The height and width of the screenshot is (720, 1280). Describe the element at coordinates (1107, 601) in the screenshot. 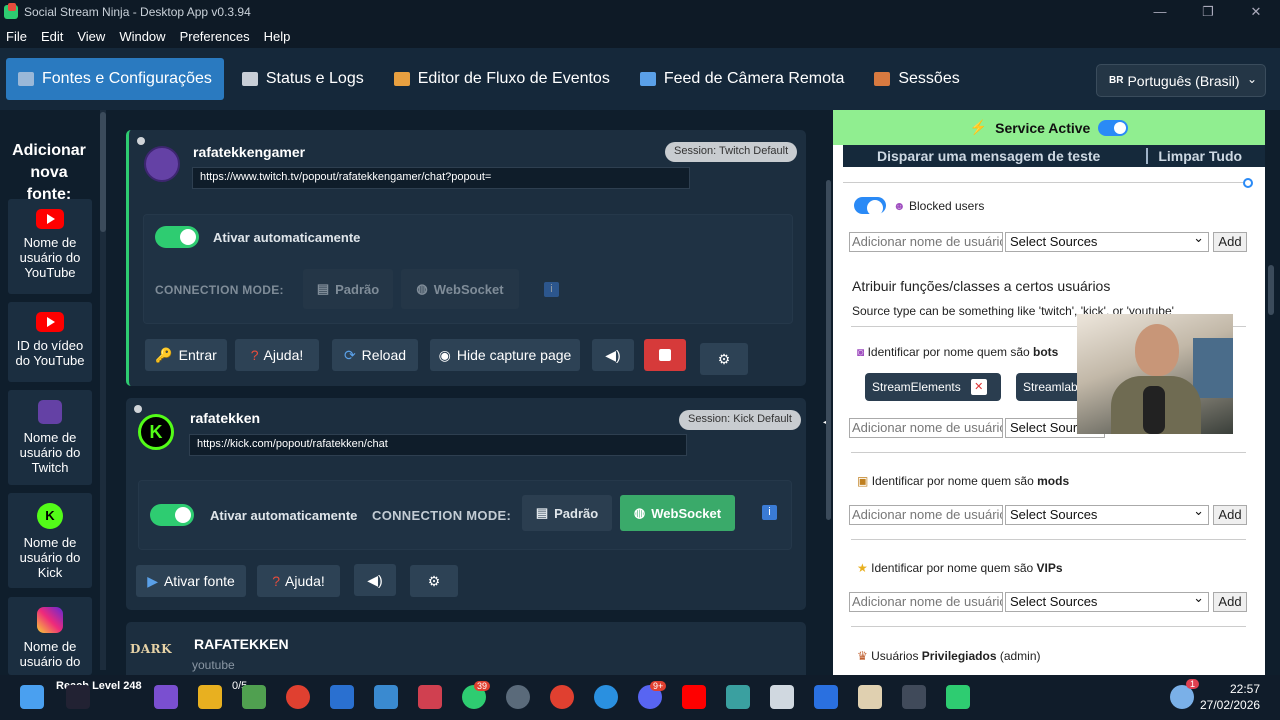

I see `vips-sources-select: Select Sources` at that location.